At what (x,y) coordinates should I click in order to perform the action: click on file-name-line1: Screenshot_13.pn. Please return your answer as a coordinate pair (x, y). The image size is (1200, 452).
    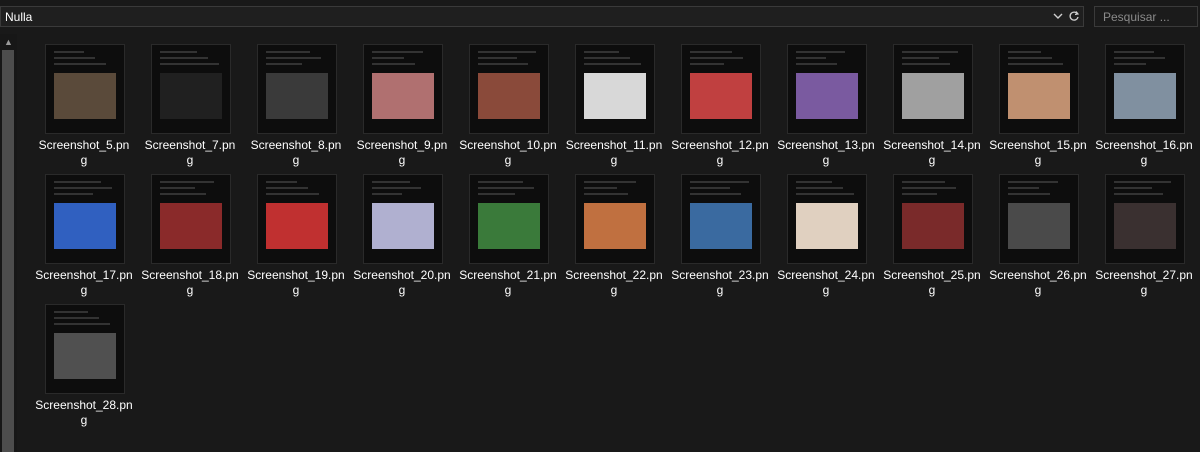
    Looking at the image, I should click on (826, 145).